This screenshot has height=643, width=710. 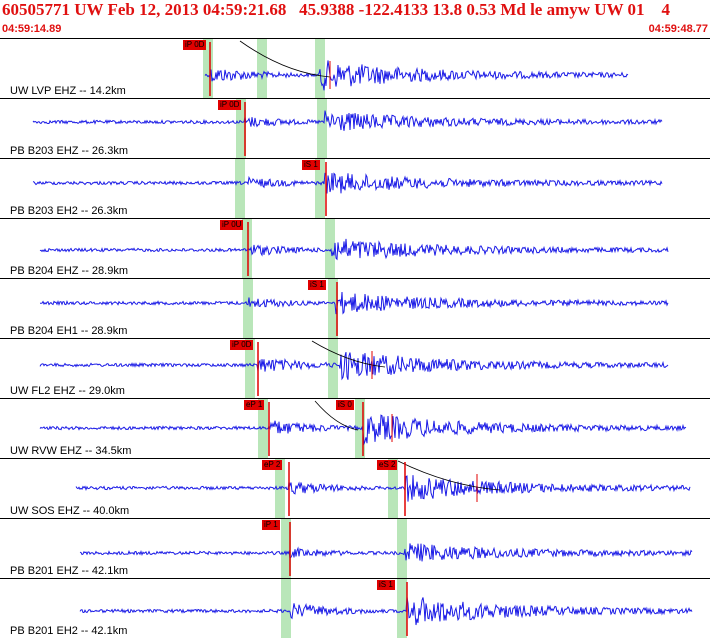 I want to click on station-label: PB B201 EHZ -- 42.1km, so click(x=69, y=571).